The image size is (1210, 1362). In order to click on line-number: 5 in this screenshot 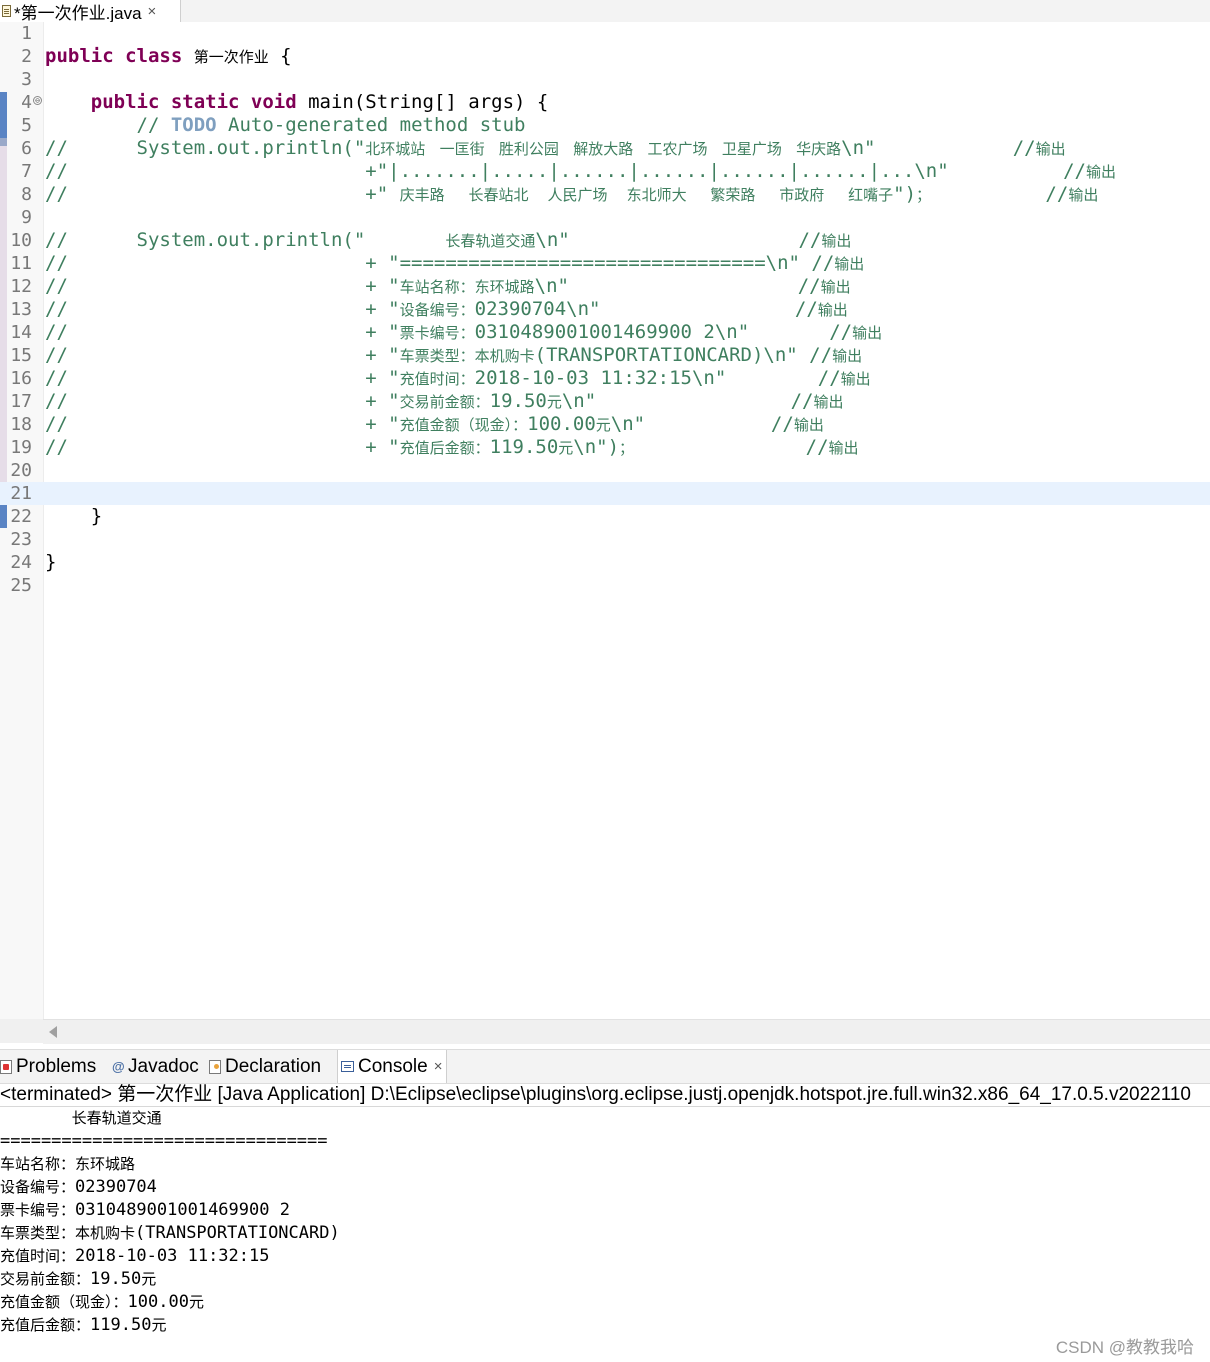, I will do `click(26, 125)`.